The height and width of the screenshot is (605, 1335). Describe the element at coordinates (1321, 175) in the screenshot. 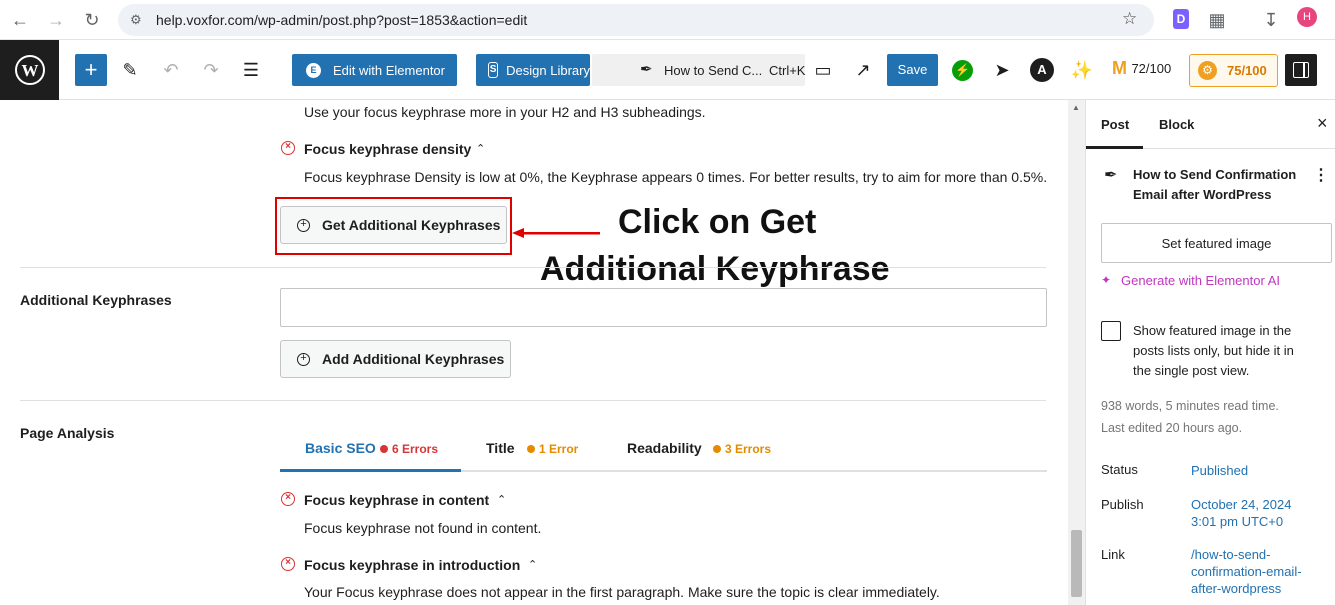

I see `more-options-icon: ⋮` at that location.